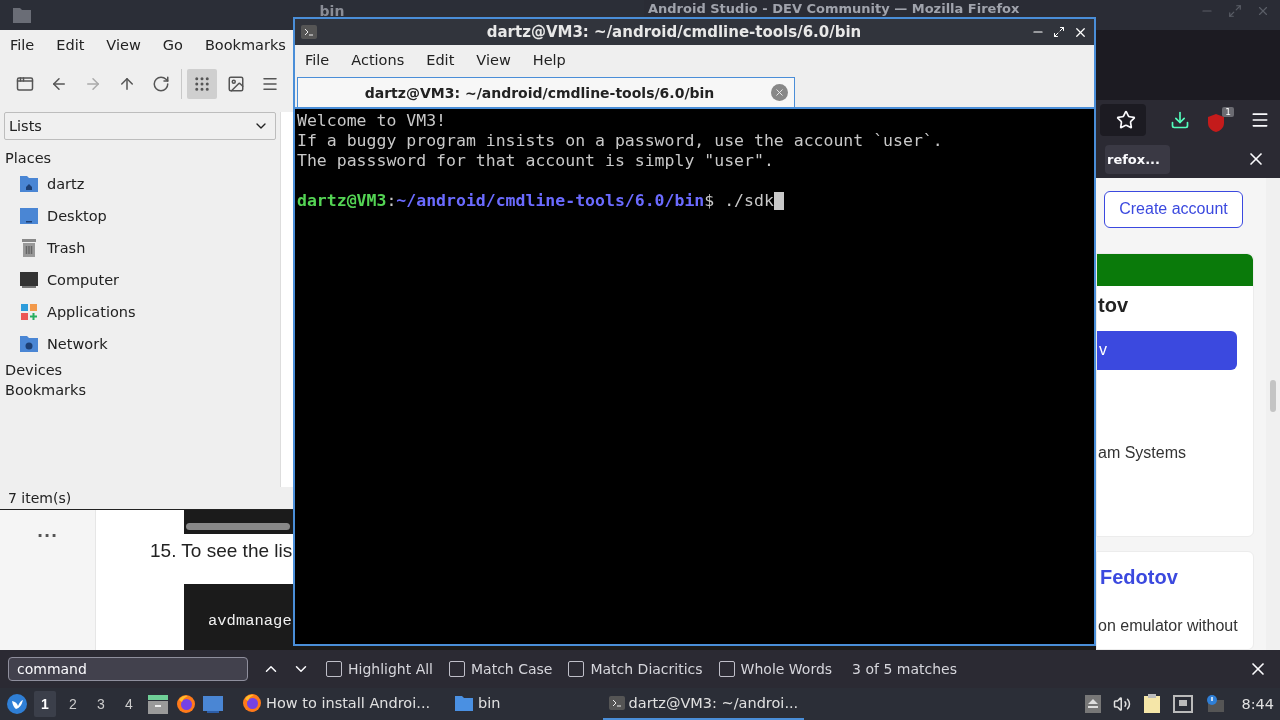 This screenshot has height=720, width=1280. What do you see at coordinates (1152, 704) in the screenshot?
I see `clipboard-icon` at bounding box center [1152, 704].